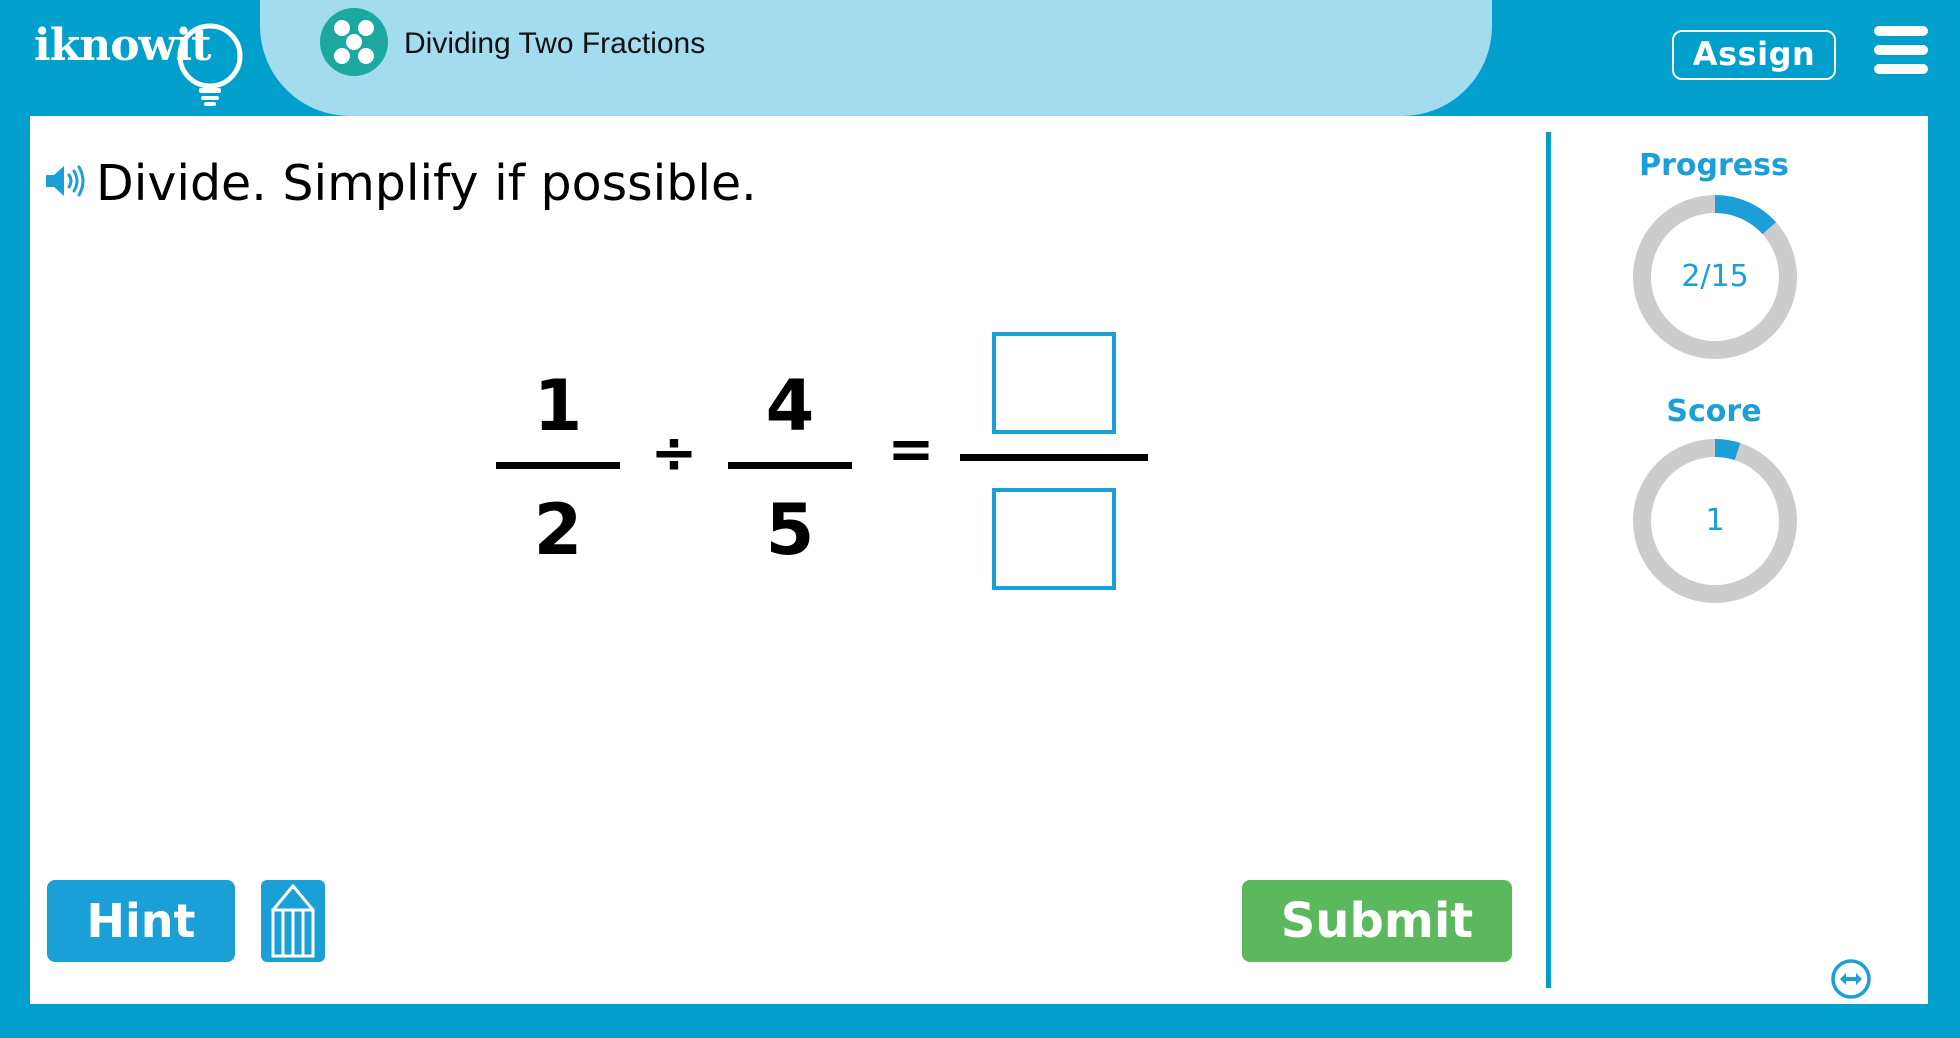  I want to click on fraction1-bar, so click(558, 465).